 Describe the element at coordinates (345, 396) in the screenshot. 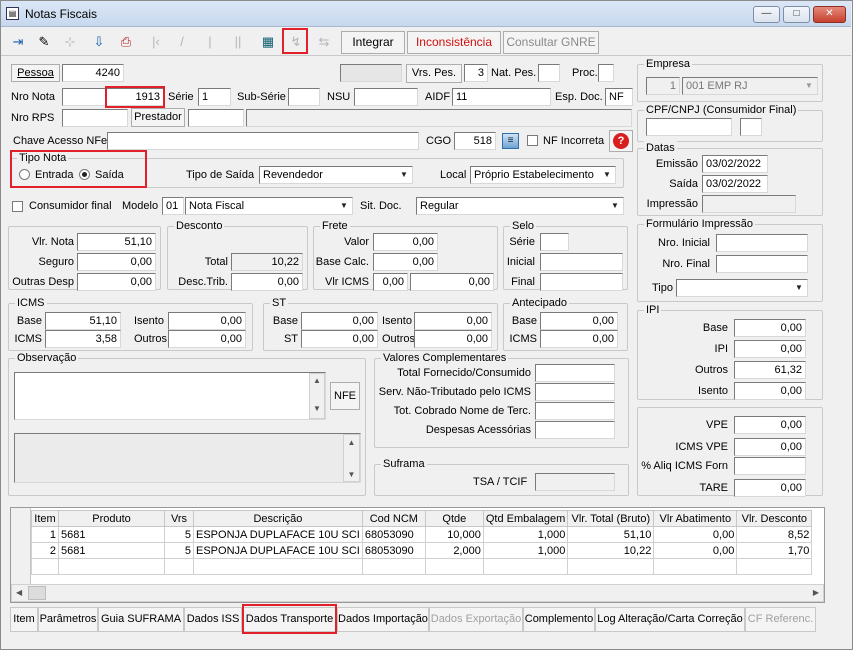

I see `nfe-button: NFE` at that location.